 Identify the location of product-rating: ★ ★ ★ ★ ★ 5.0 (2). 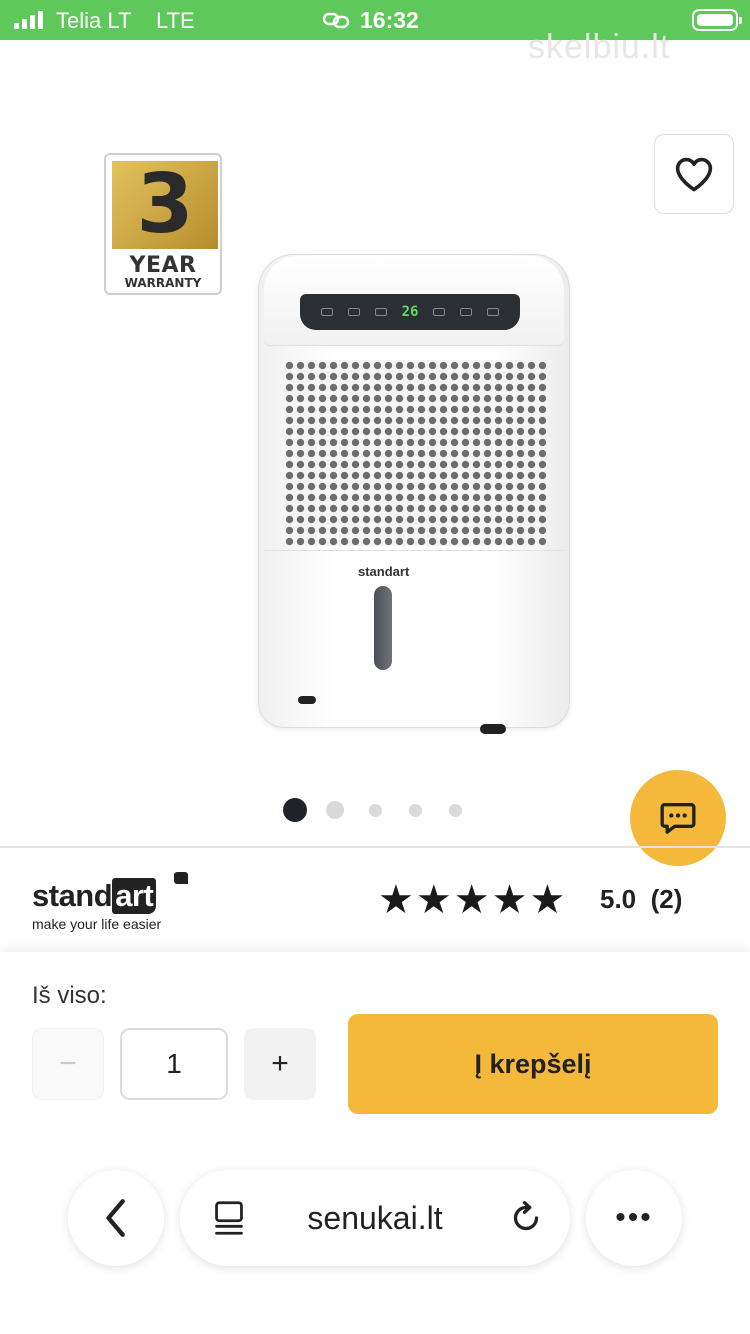
(530, 900).